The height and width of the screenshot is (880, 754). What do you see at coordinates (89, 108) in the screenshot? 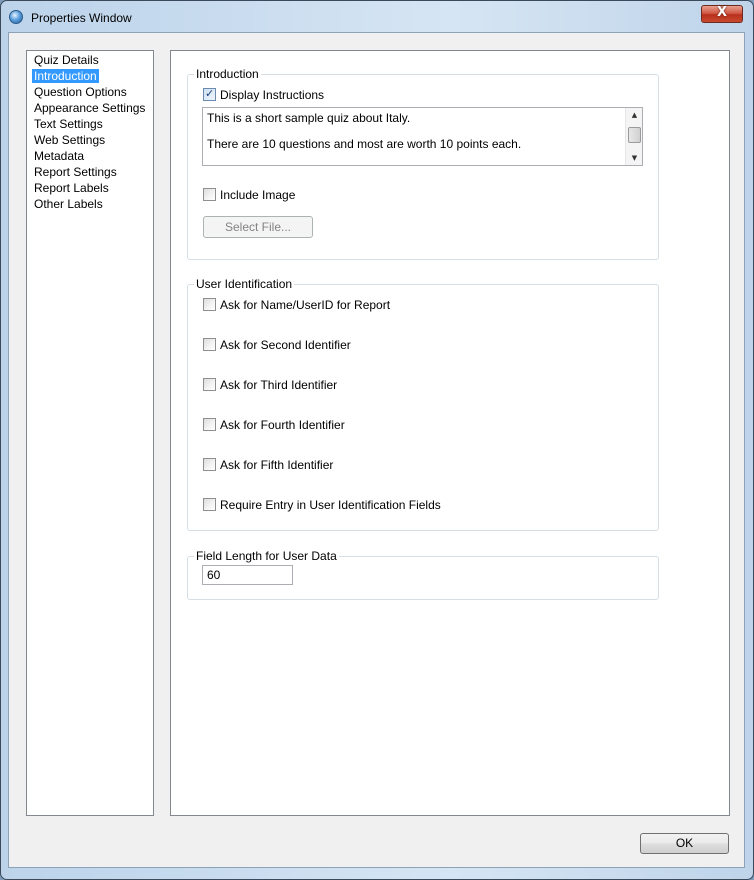
I see `nav-item-appearance-settings: Appearance Settings` at bounding box center [89, 108].